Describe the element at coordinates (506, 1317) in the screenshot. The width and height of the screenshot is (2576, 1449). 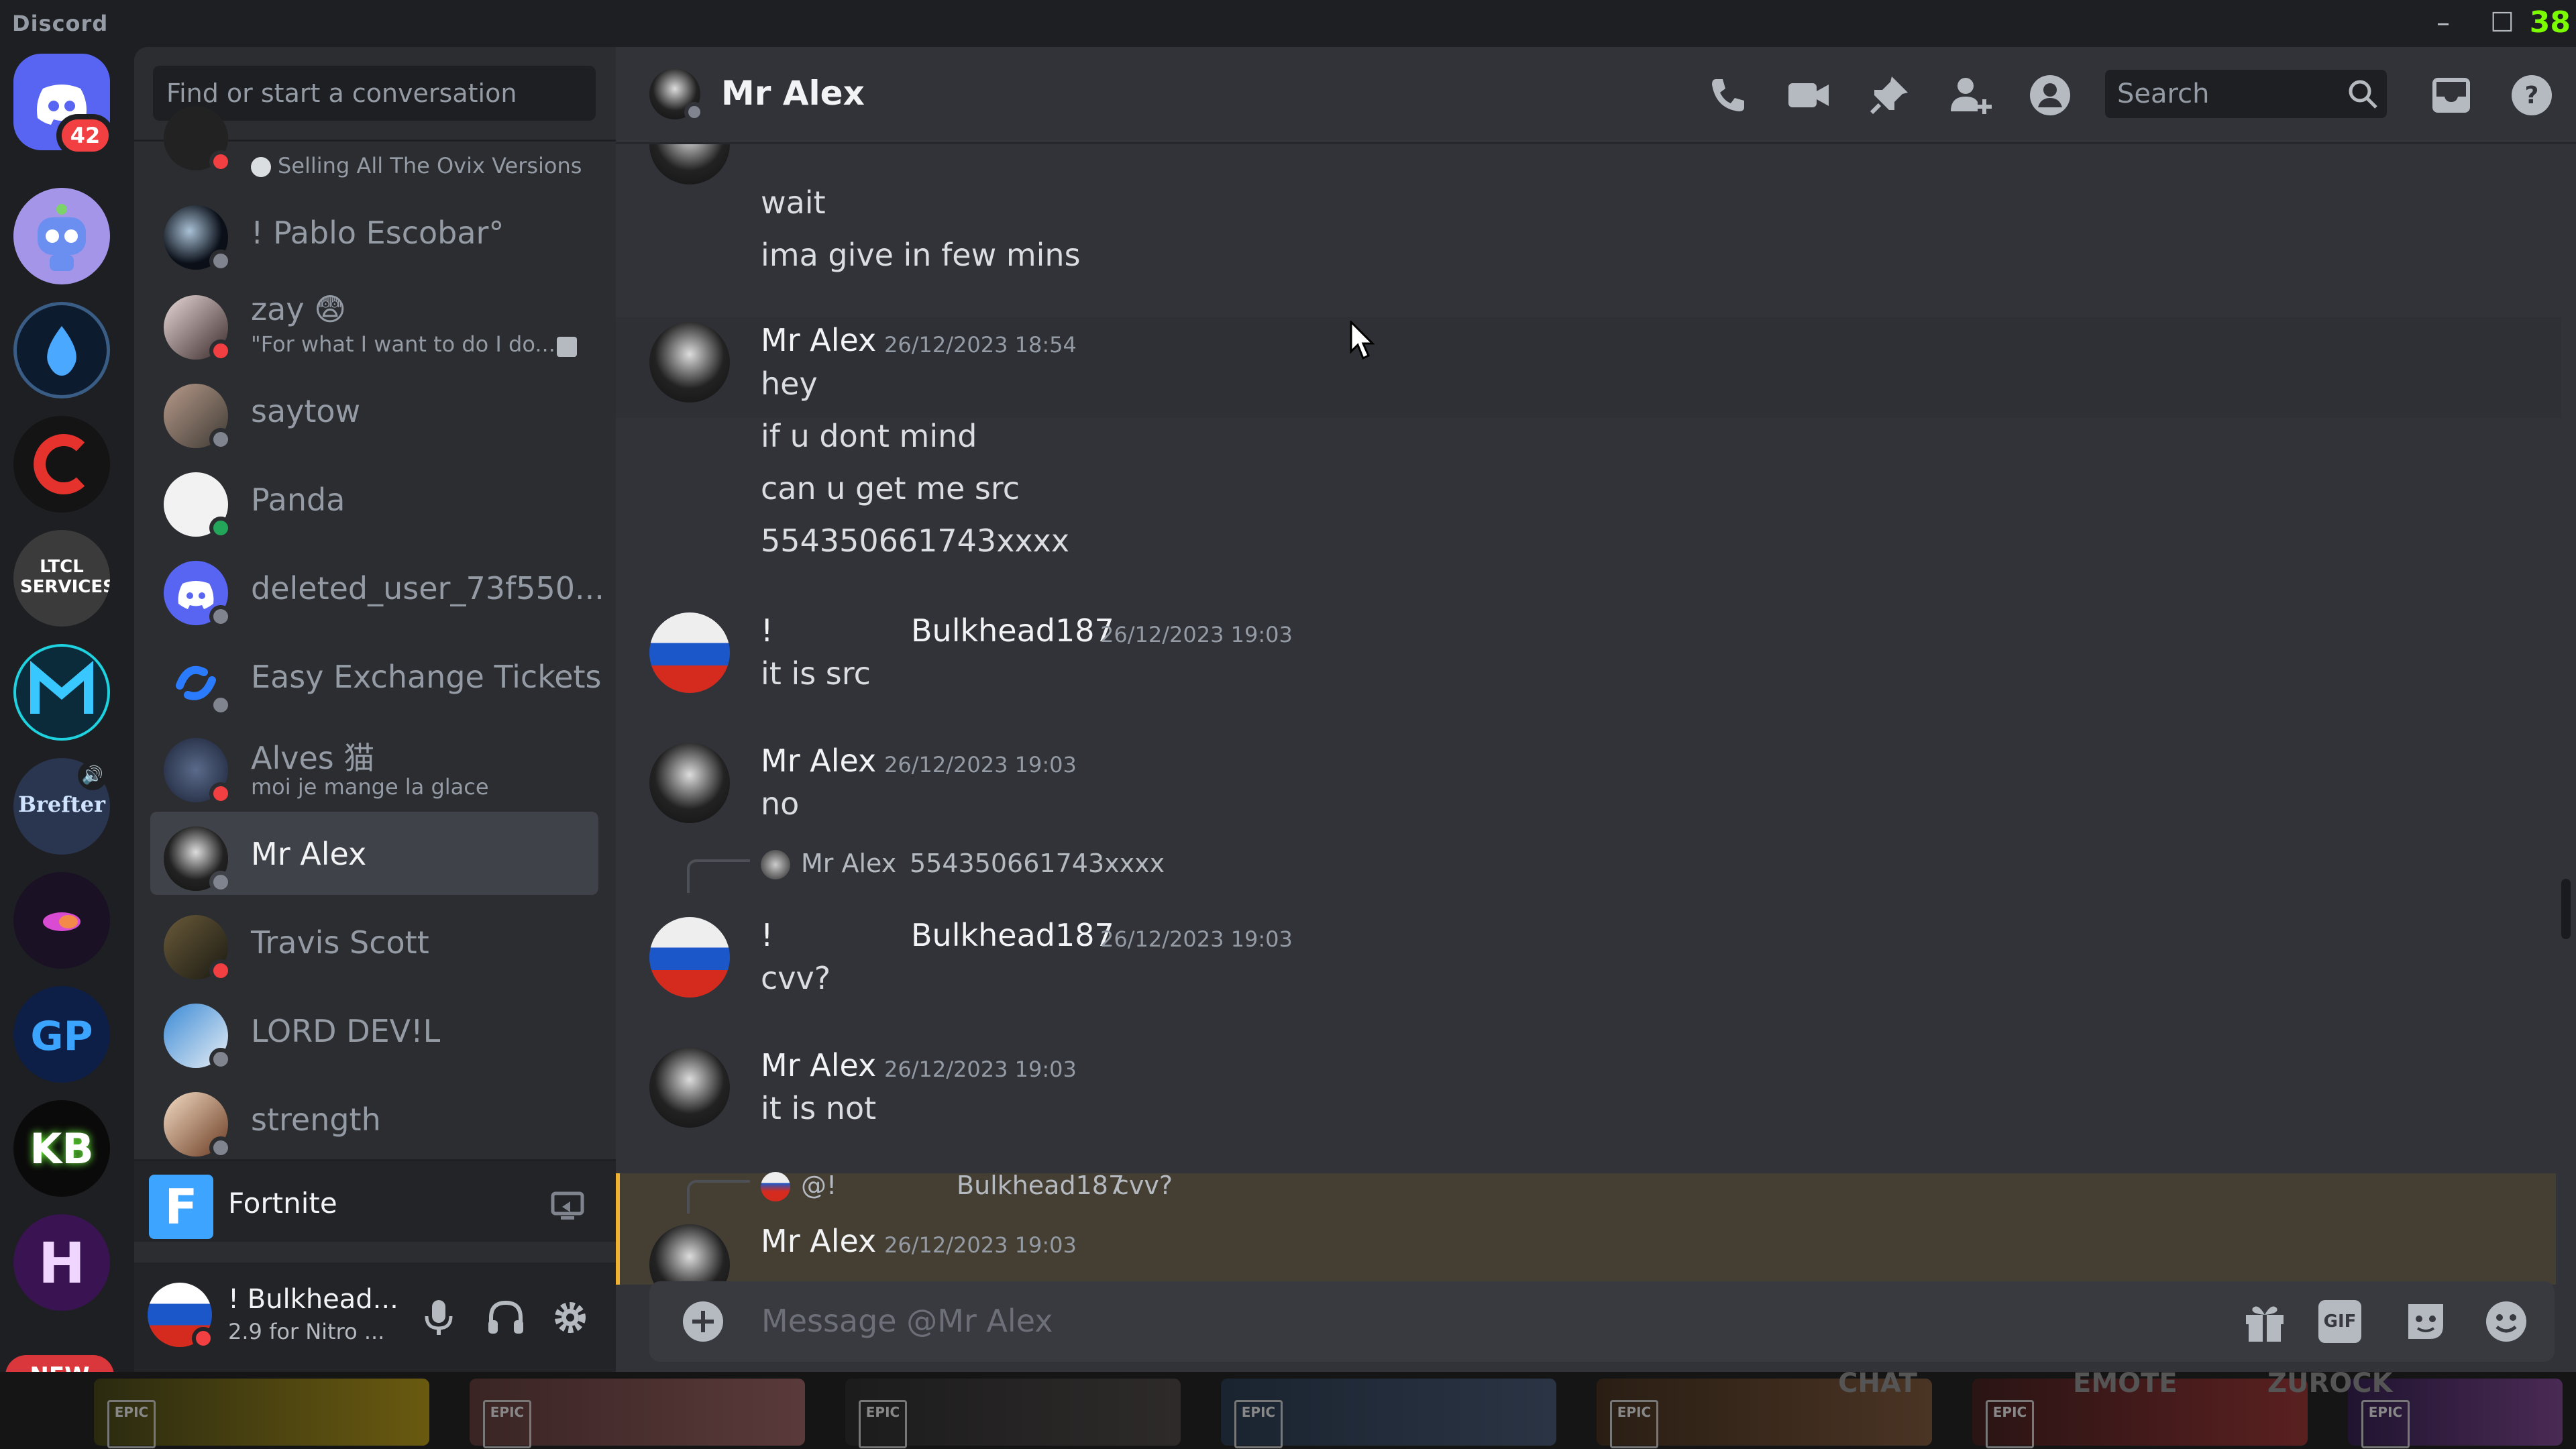
I see `headphones-icon` at that location.